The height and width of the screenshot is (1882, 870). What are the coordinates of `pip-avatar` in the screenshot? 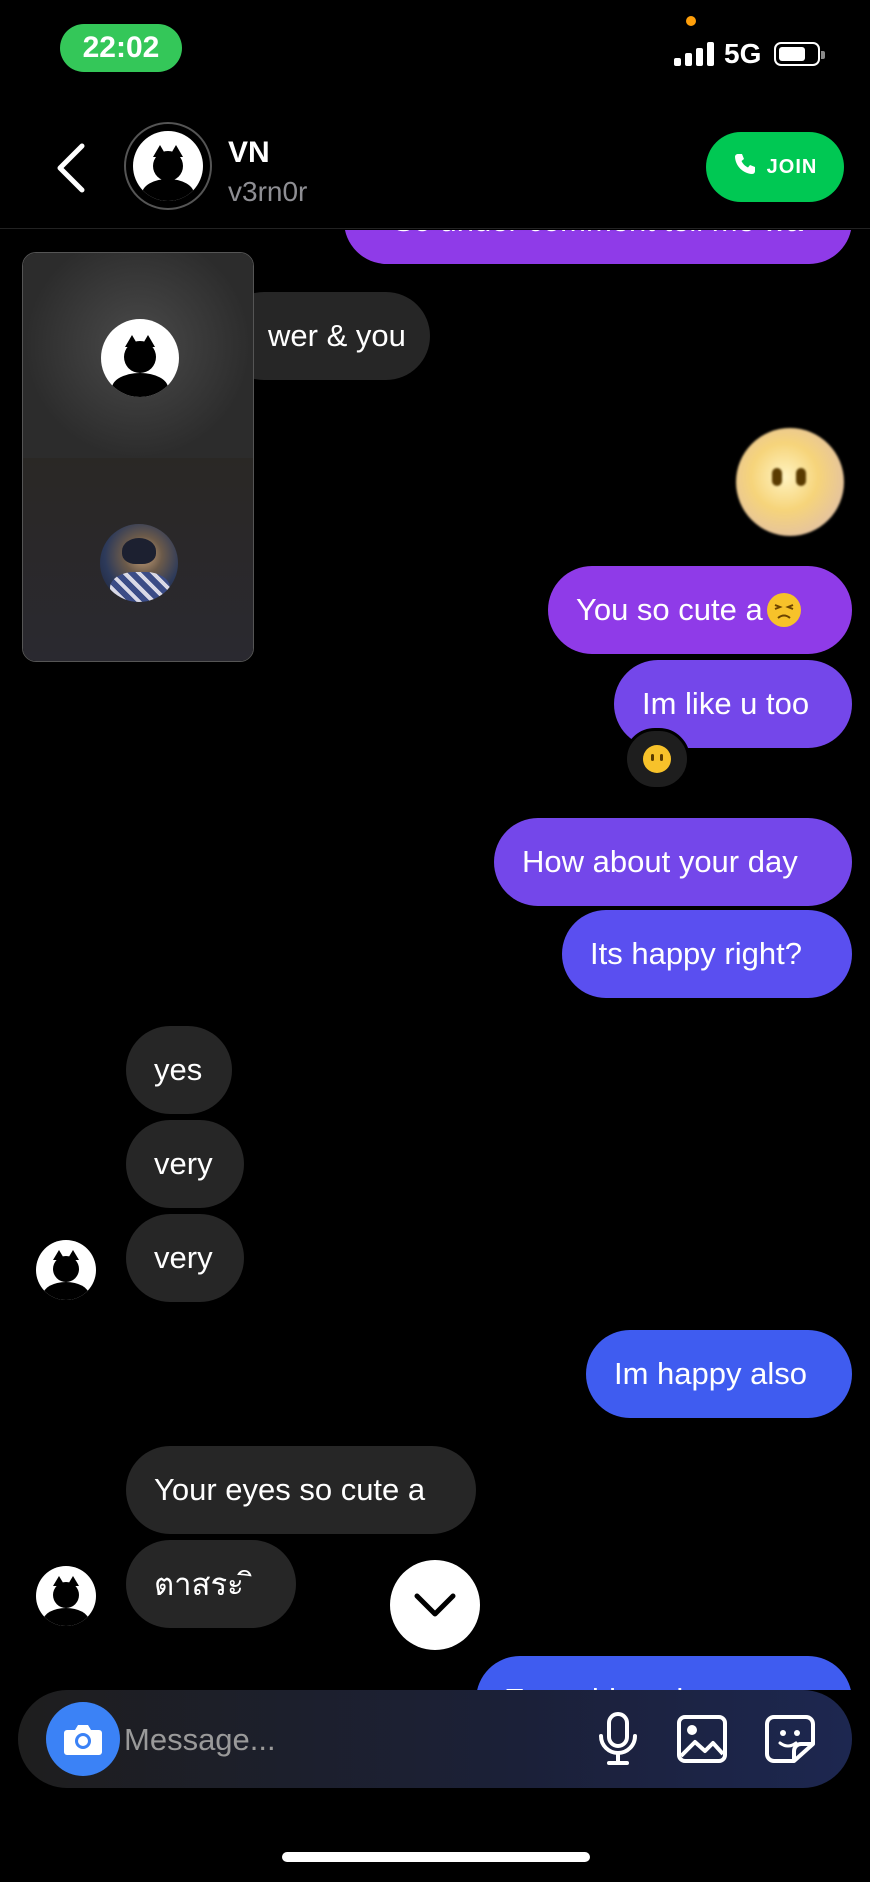 It's located at (140, 358).